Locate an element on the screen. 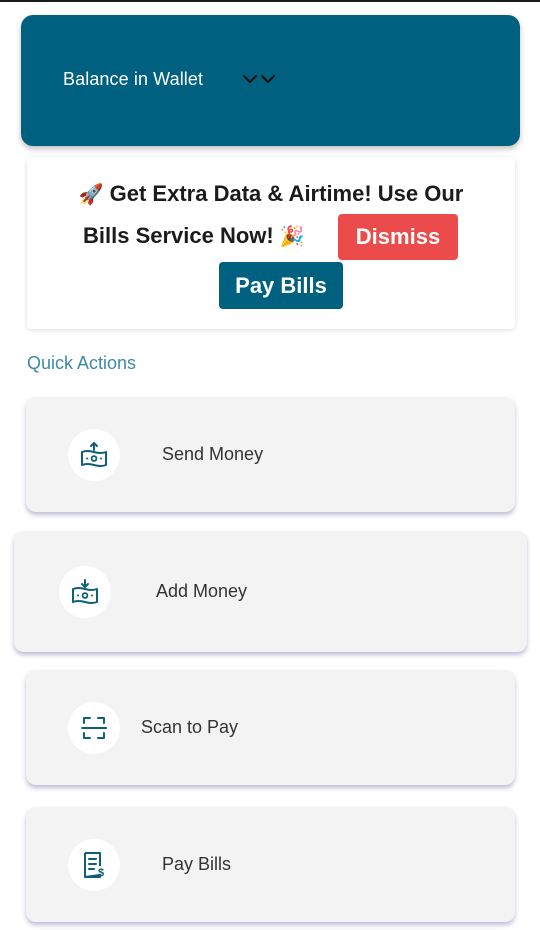  promo-subline: Bills Service Now! 🎉 is located at coordinates (194, 236).